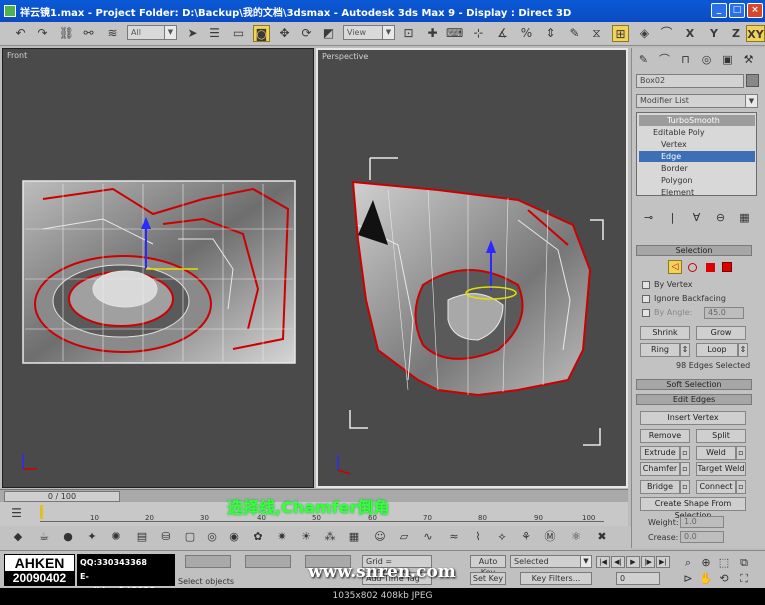 The height and width of the screenshot is (605, 765). Describe the element at coordinates (660, 453) in the screenshot. I see `extrude-button: Extrude` at that location.